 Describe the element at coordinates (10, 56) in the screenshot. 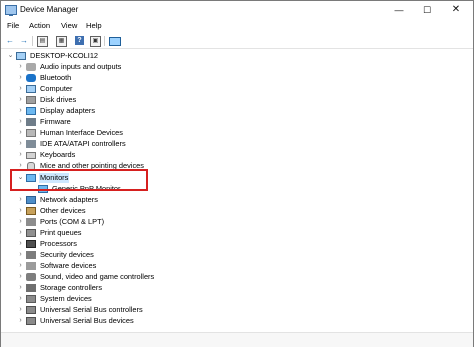

I see `collapse-icon: ⌄` at that location.